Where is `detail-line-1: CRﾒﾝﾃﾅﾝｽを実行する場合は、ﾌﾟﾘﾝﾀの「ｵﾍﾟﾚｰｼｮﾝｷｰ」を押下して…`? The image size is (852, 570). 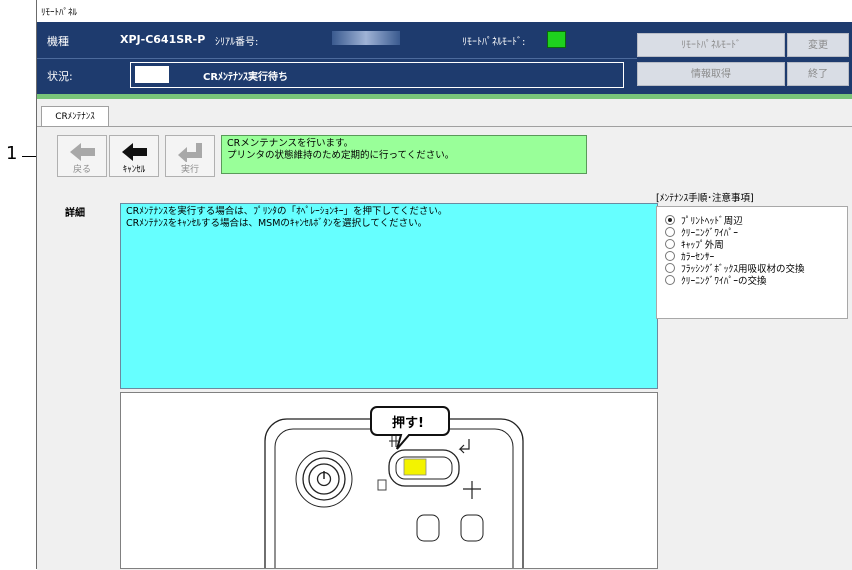
detail-line-1: CRﾒﾝﾃﾅﾝｽを実行する場合は、ﾌﾟﾘﾝﾀの「ｵﾍﾟﾚｰｼｮﾝｷｰ」を押下して… is located at coordinates (287, 211).